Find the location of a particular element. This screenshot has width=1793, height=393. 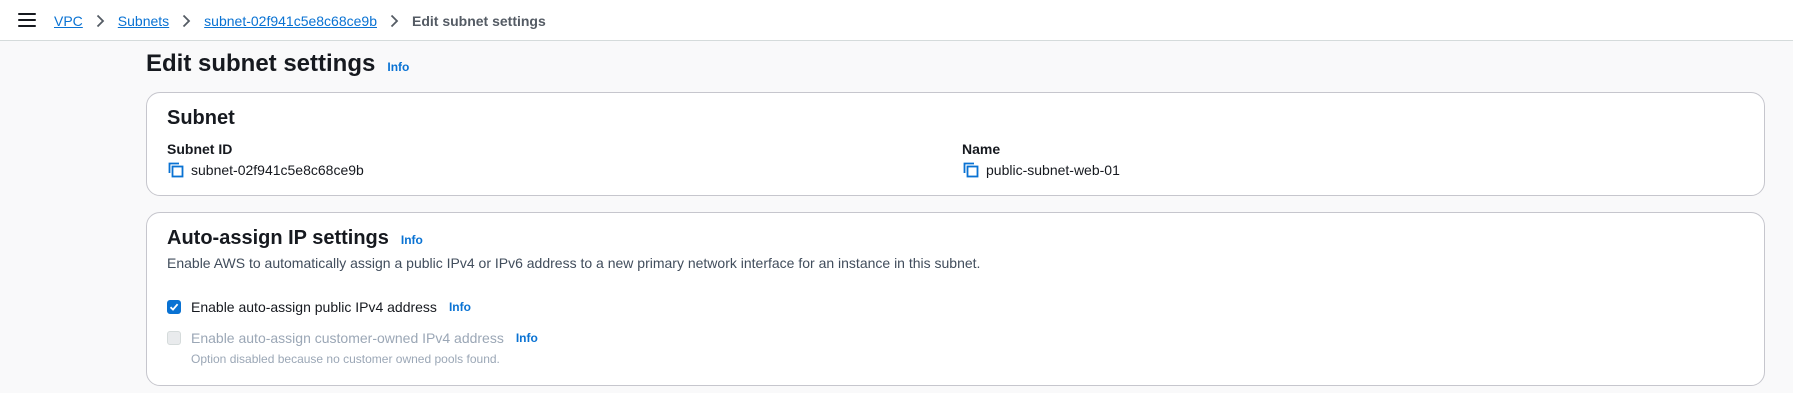

menu-icon is located at coordinates (27, 20).